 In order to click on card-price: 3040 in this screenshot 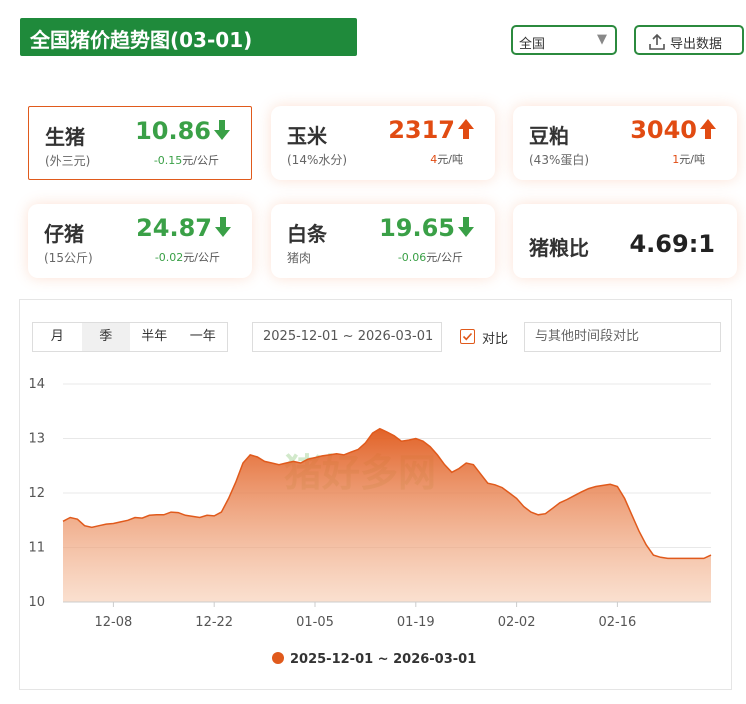, I will do `click(673, 130)`.